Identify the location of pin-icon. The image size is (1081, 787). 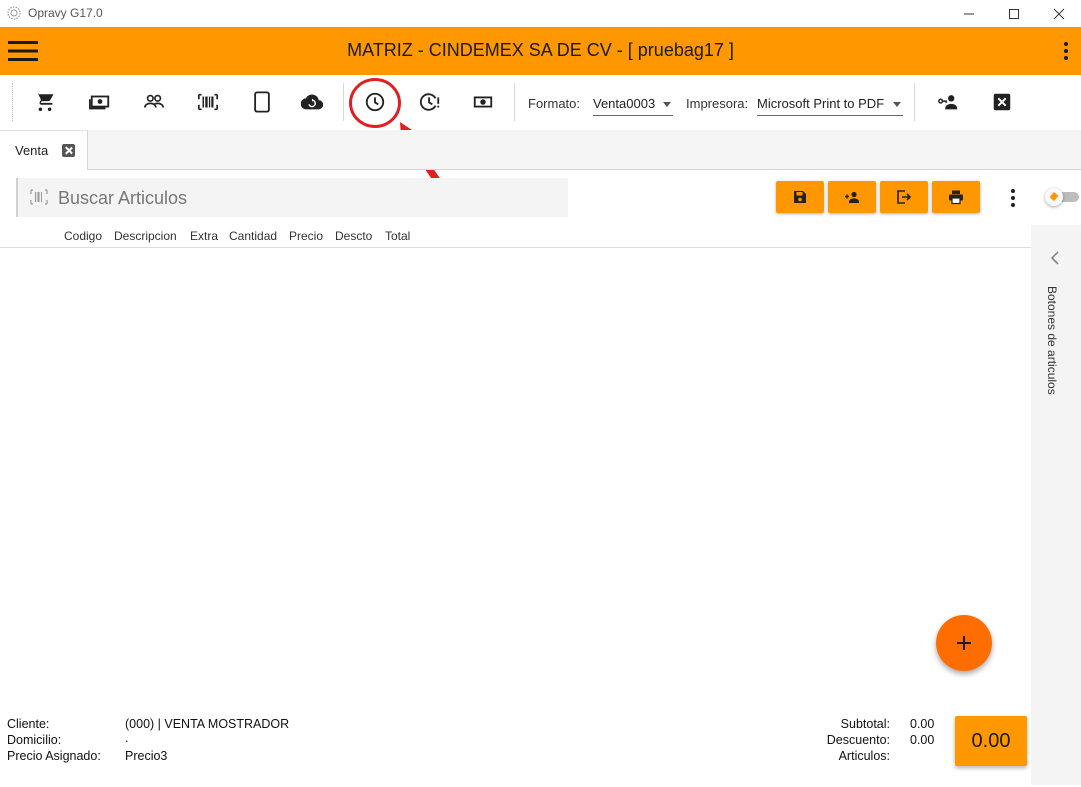
(1054, 197).